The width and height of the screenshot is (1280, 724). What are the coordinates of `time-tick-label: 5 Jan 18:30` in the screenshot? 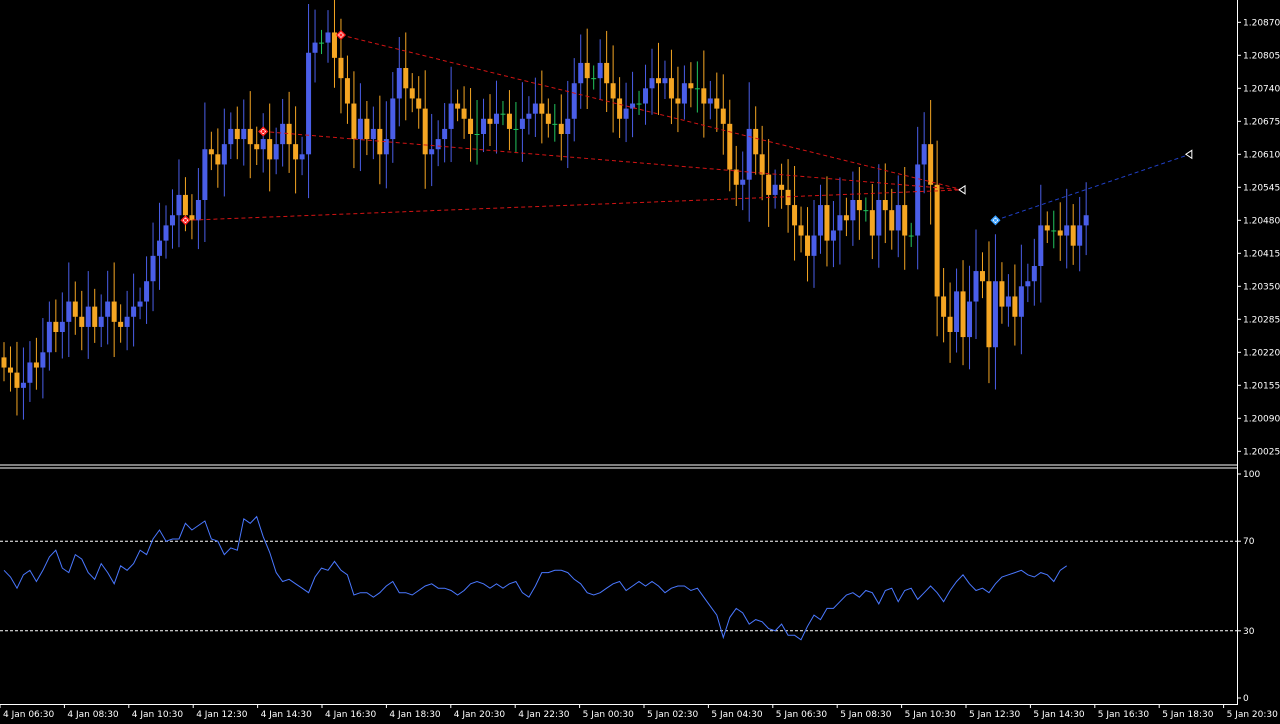 It's located at (1188, 715).